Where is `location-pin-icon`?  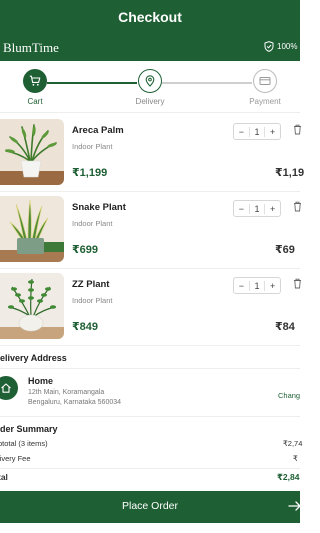 location-pin-icon is located at coordinates (150, 81).